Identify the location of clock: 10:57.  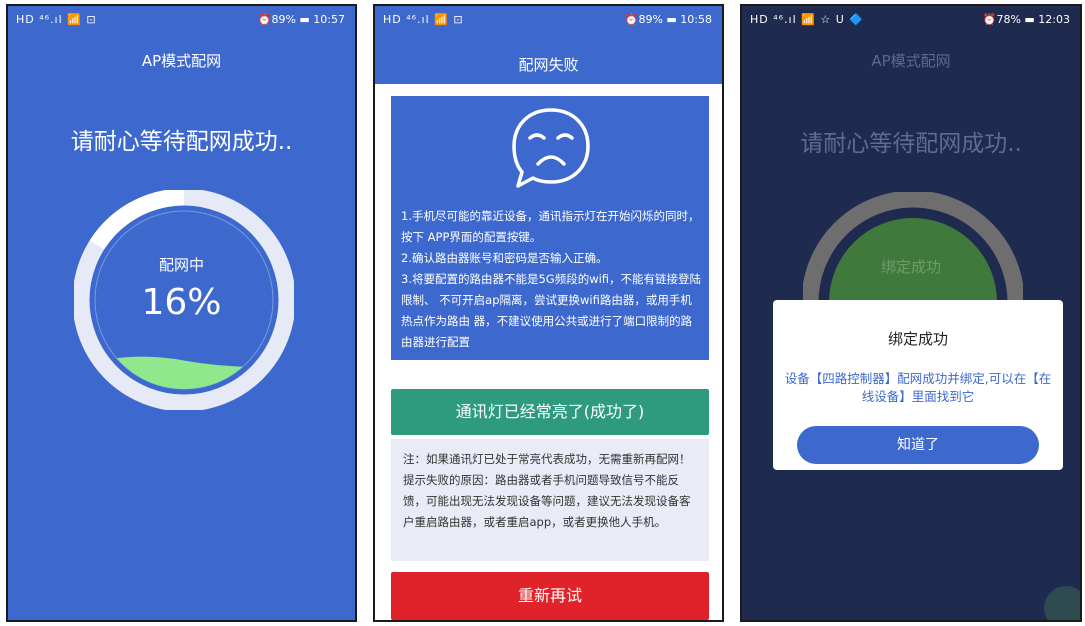
(329, 19).